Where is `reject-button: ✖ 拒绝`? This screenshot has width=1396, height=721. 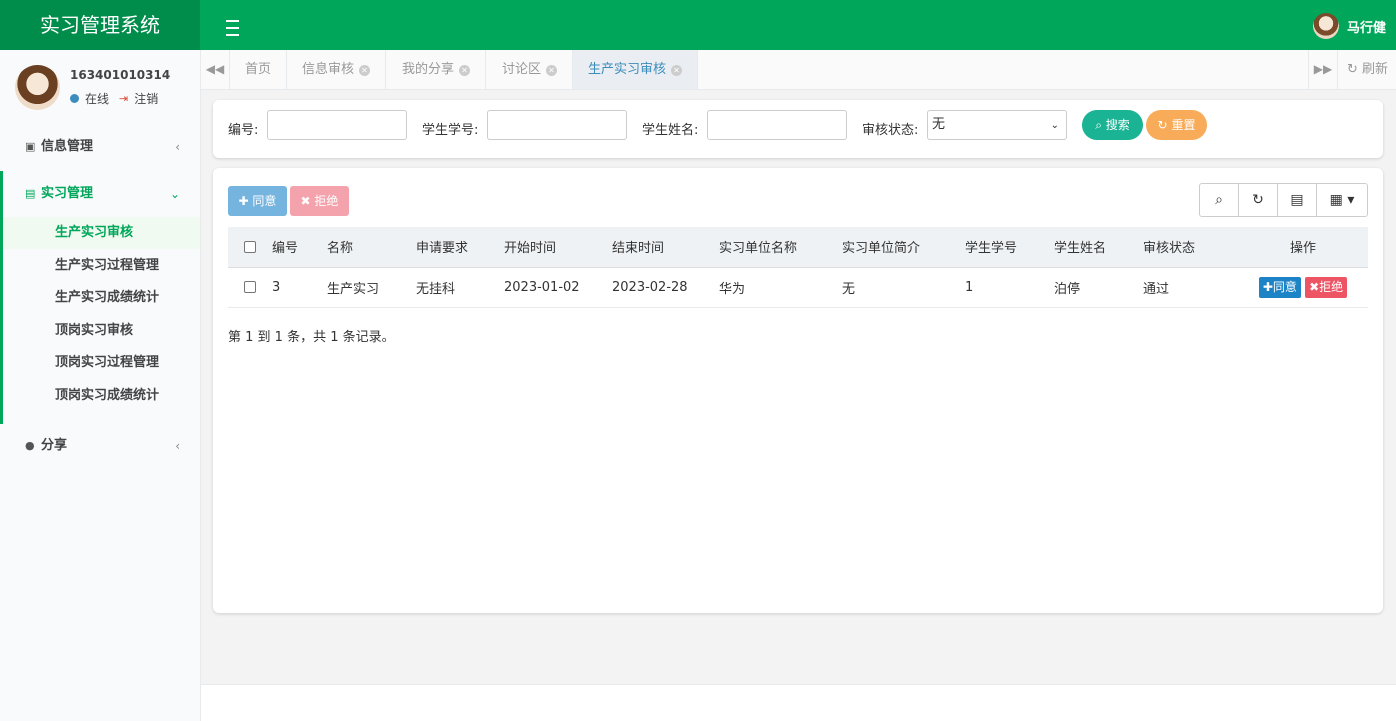
reject-button: ✖ 拒绝 is located at coordinates (319, 201).